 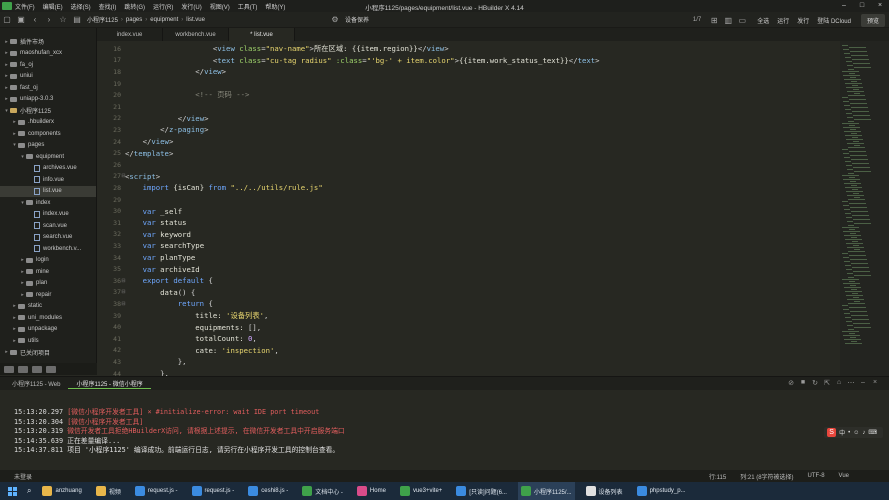 I want to click on tree-item: ▸ utils, so click(x=48, y=341).